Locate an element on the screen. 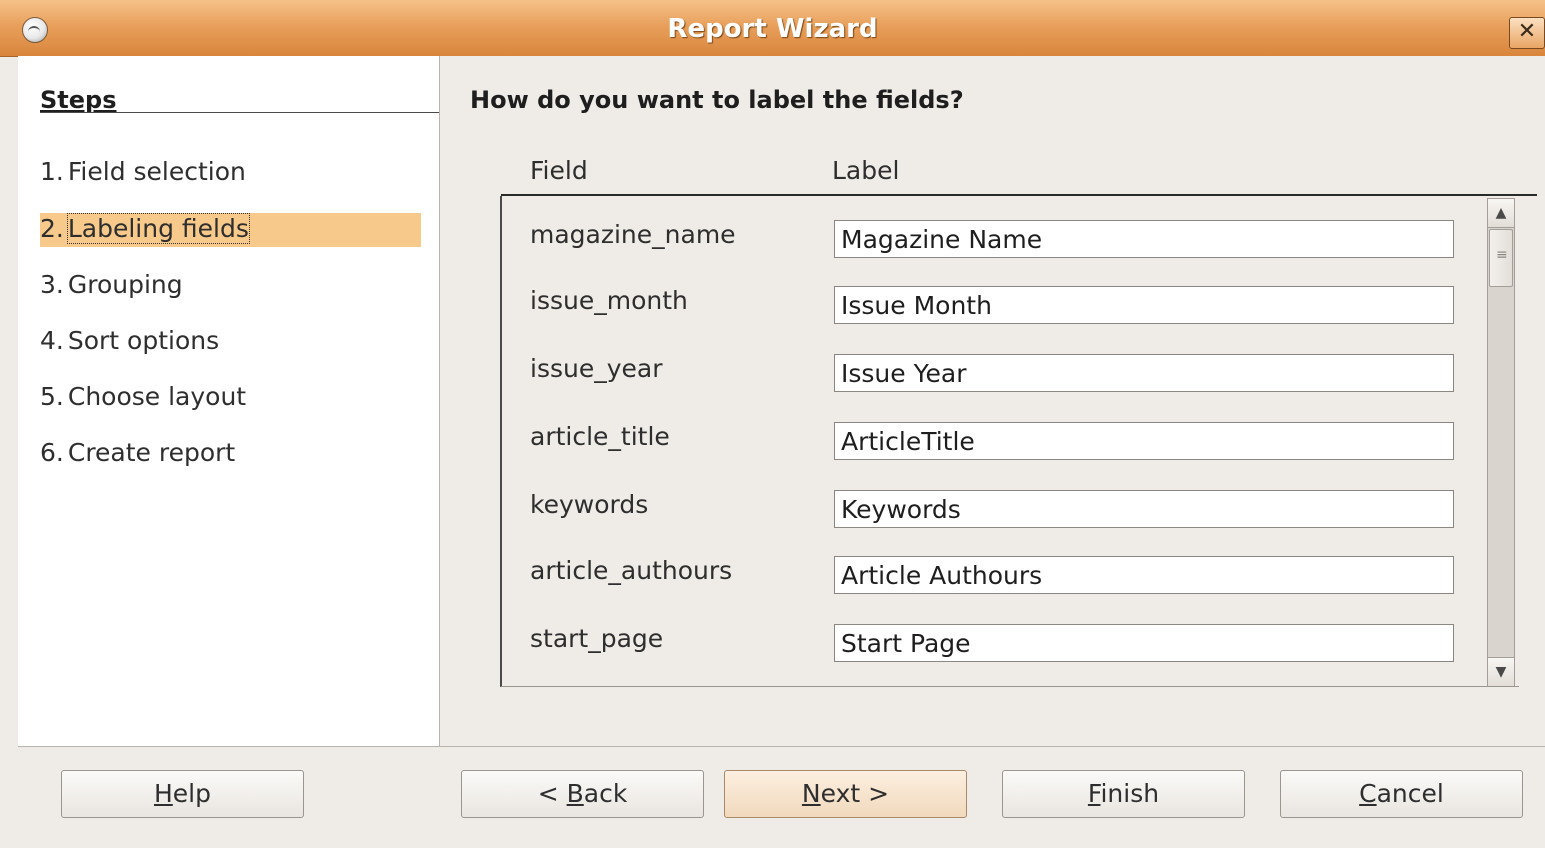 The width and height of the screenshot is (1545, 848). step-labeling-fields: 2. Labeling fields is located at coordinates (220, 229).